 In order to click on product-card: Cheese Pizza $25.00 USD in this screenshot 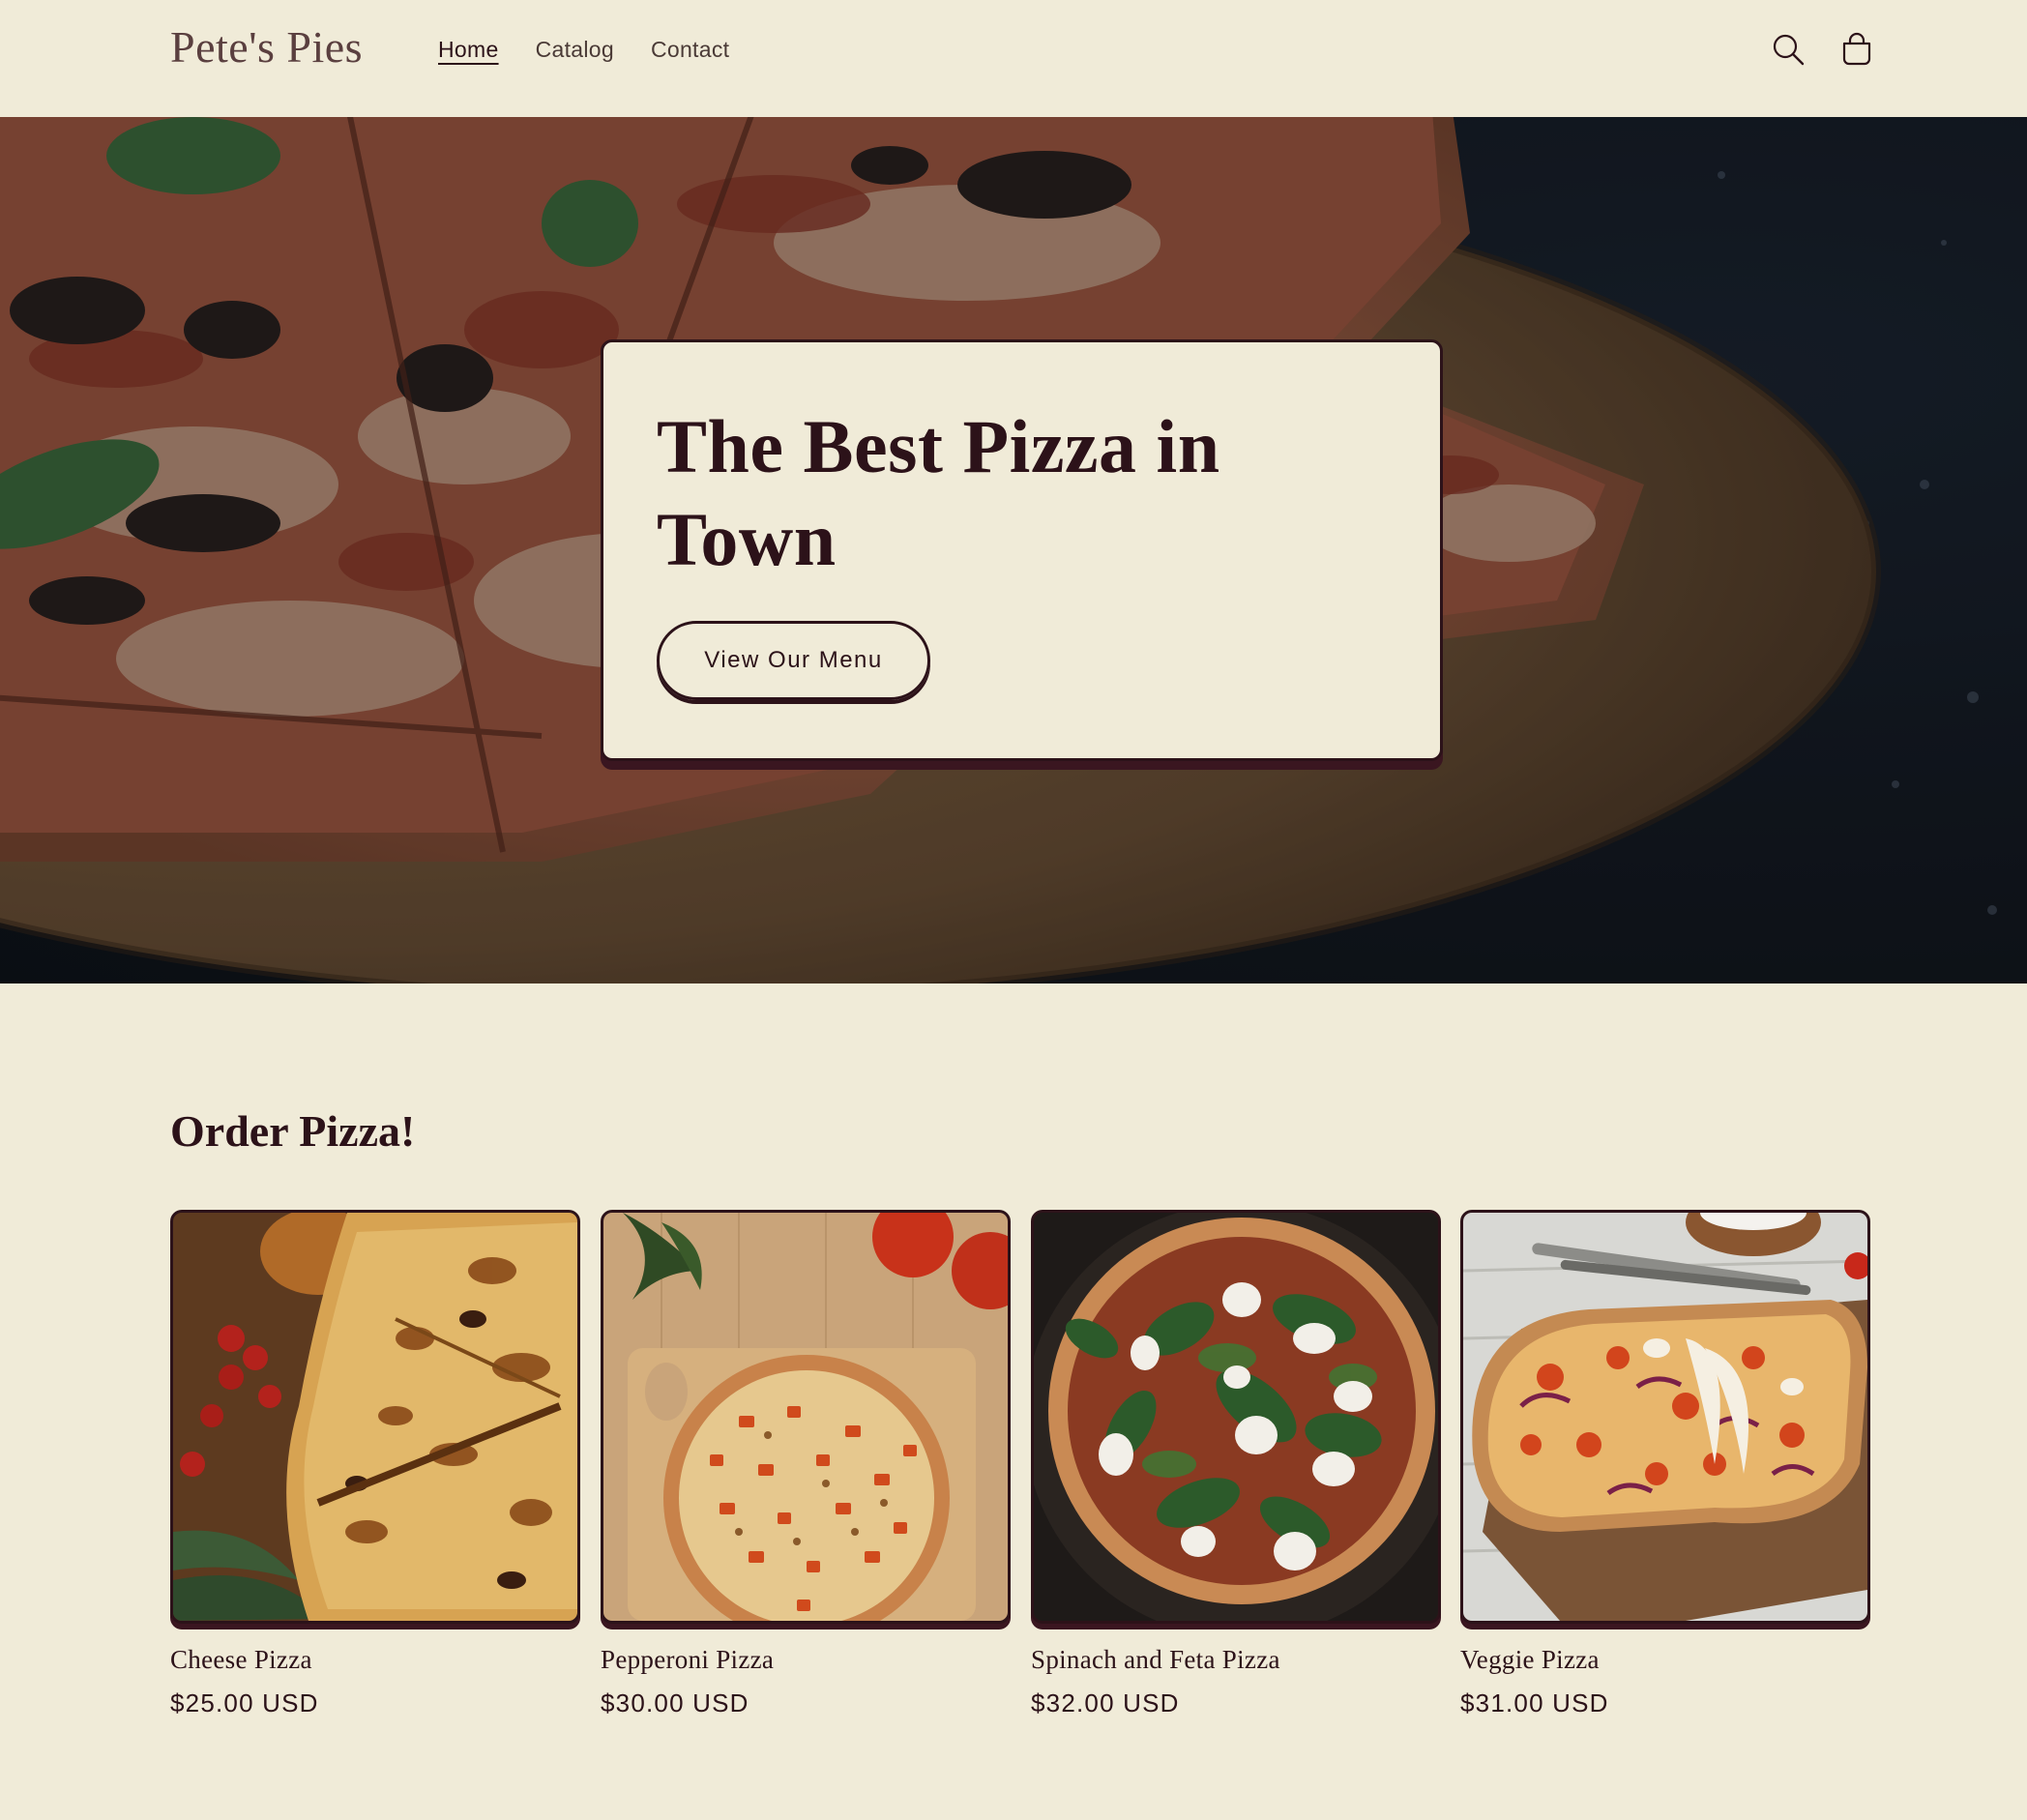, I will do `click(375, 1464)`.